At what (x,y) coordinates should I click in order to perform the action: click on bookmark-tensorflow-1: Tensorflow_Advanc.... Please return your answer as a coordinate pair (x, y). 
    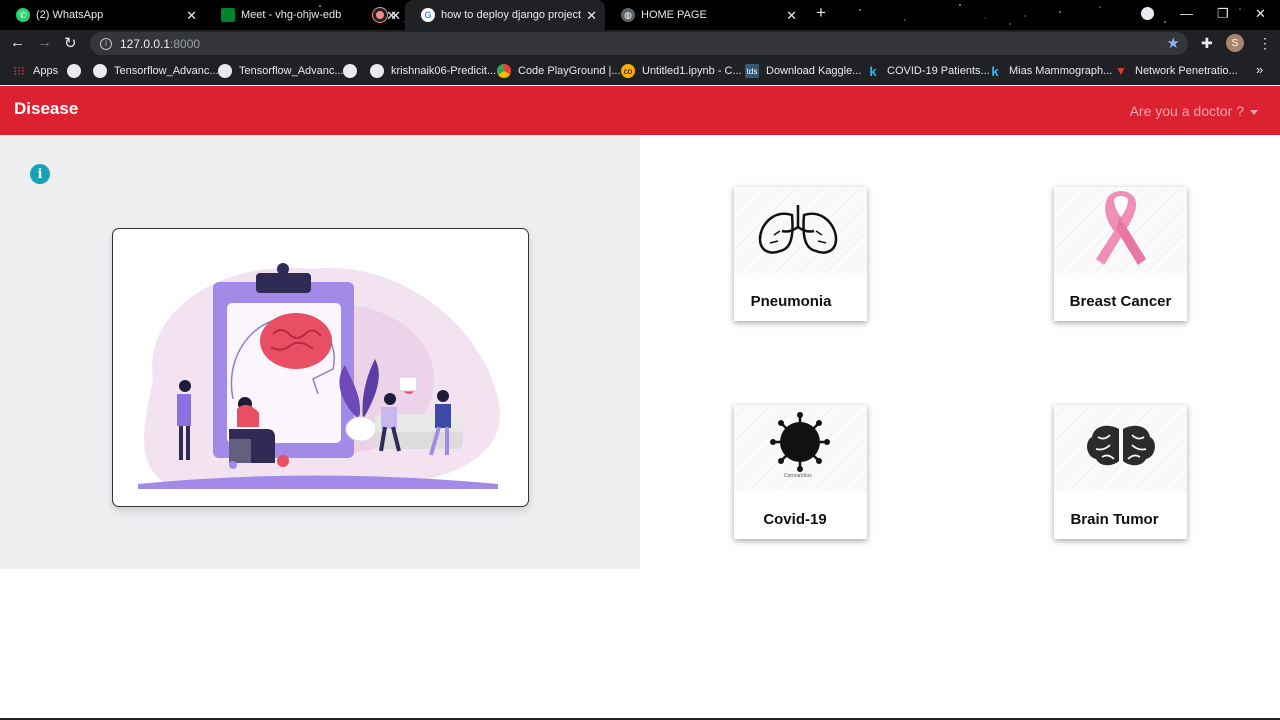
    Looking at the image, I should click on (156, 71).